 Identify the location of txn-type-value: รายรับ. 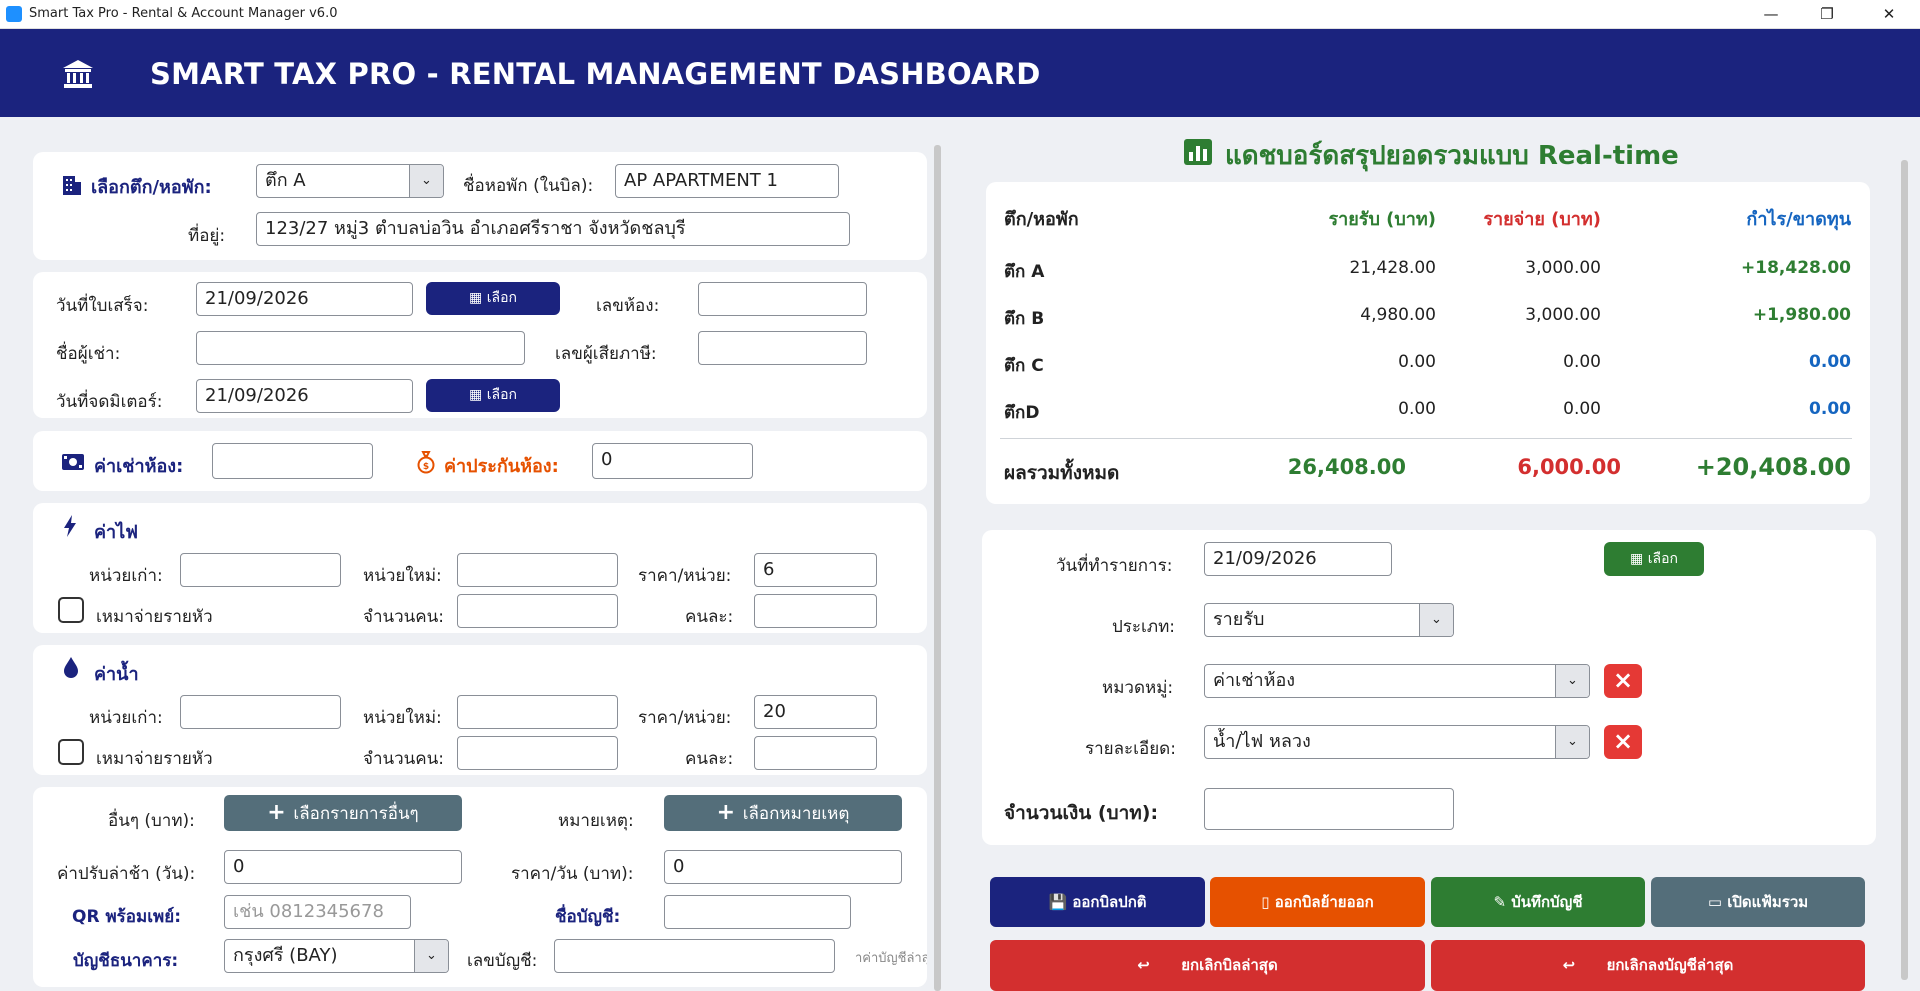
(1239, 619).